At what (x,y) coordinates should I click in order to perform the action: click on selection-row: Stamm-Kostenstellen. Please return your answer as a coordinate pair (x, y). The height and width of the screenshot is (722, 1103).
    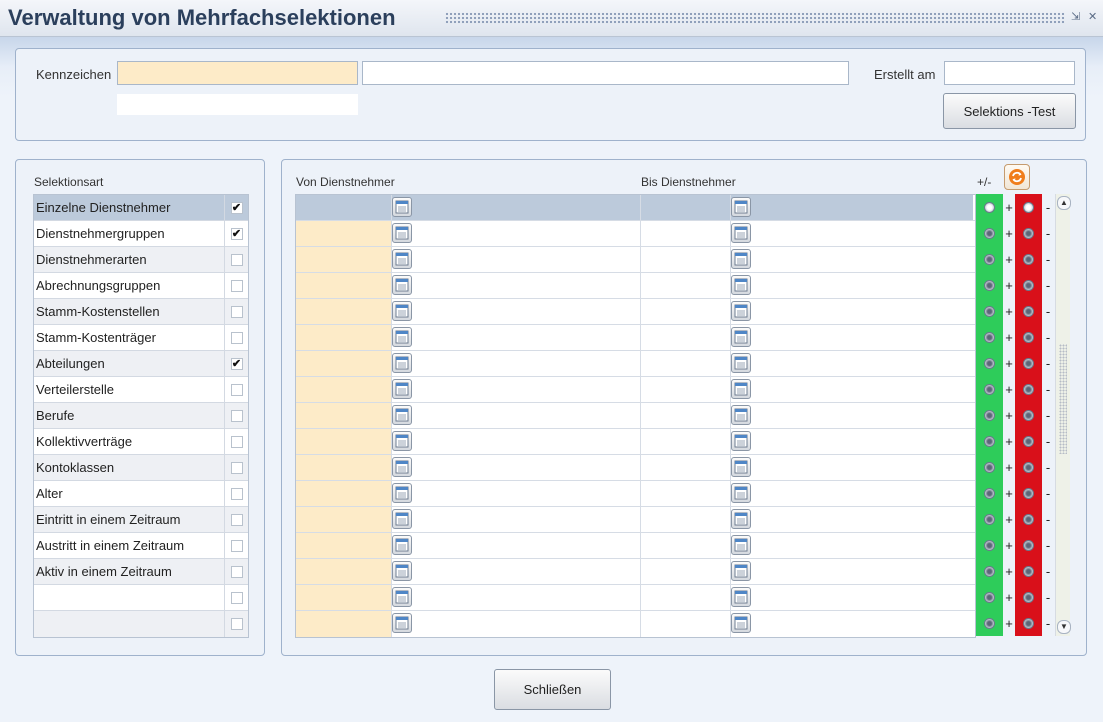
    Looking at the image, I should click on (141, 312).